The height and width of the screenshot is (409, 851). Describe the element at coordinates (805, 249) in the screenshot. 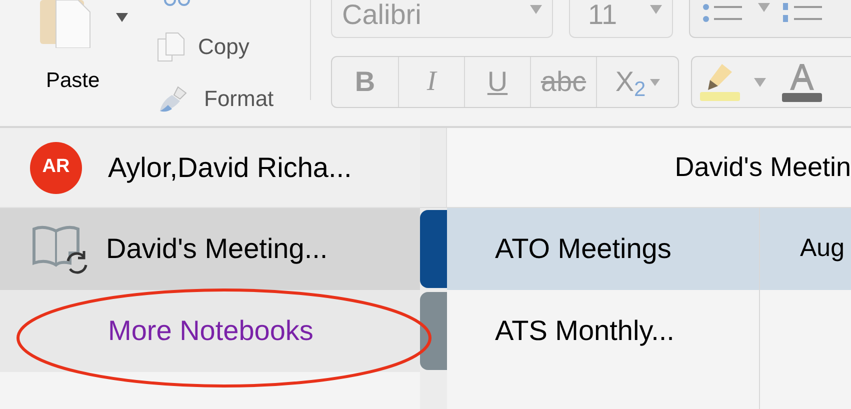

I see `page-item: Aug` at that location.